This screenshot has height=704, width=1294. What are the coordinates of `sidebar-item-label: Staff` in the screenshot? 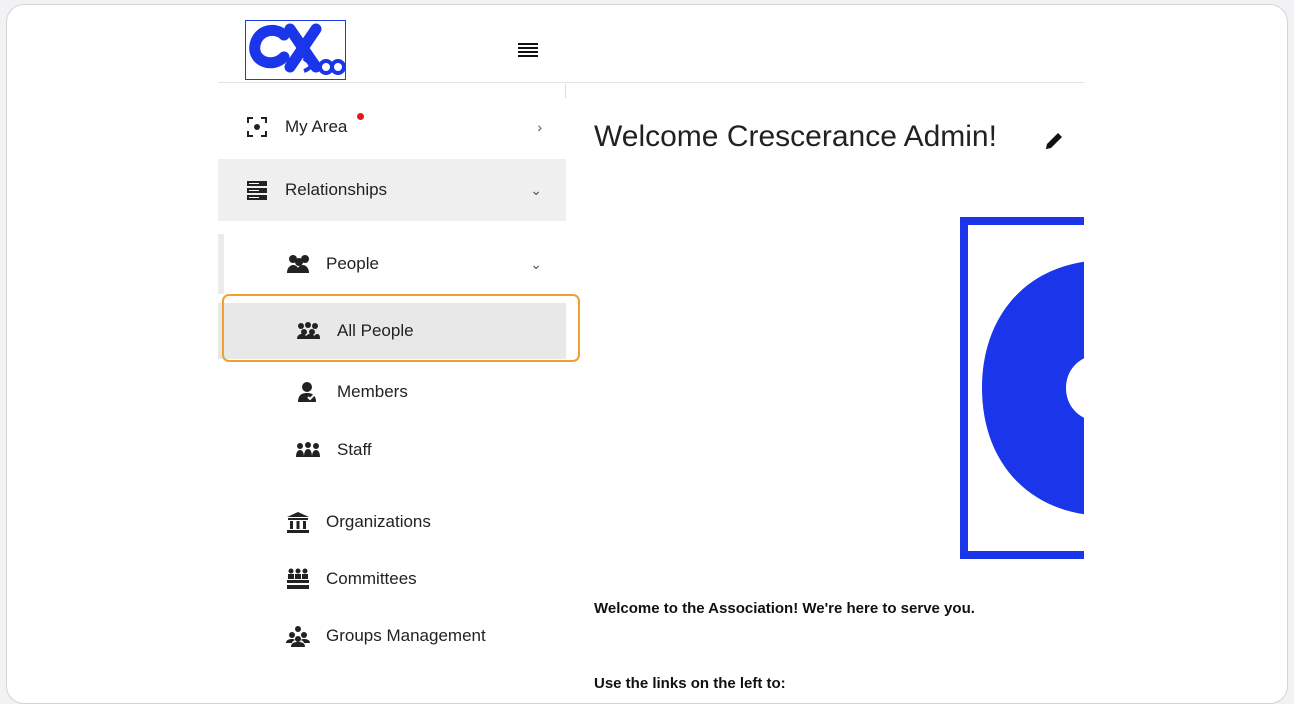 It's located at (354, 449).